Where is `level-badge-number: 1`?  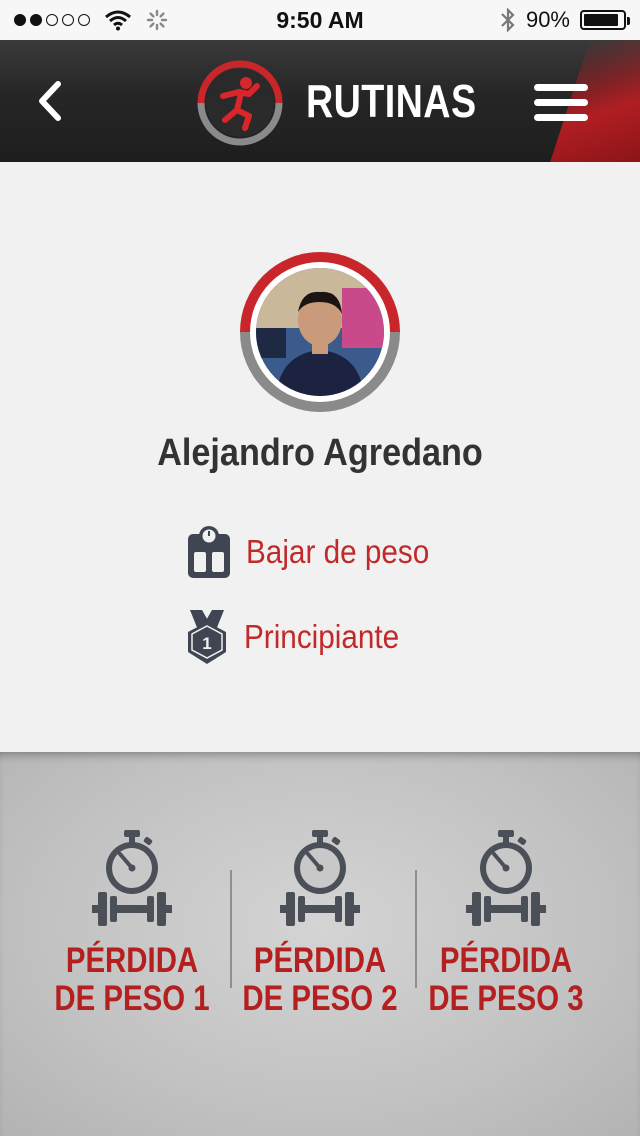
level-badge-number: 1 is located at coordinates (206, 643).